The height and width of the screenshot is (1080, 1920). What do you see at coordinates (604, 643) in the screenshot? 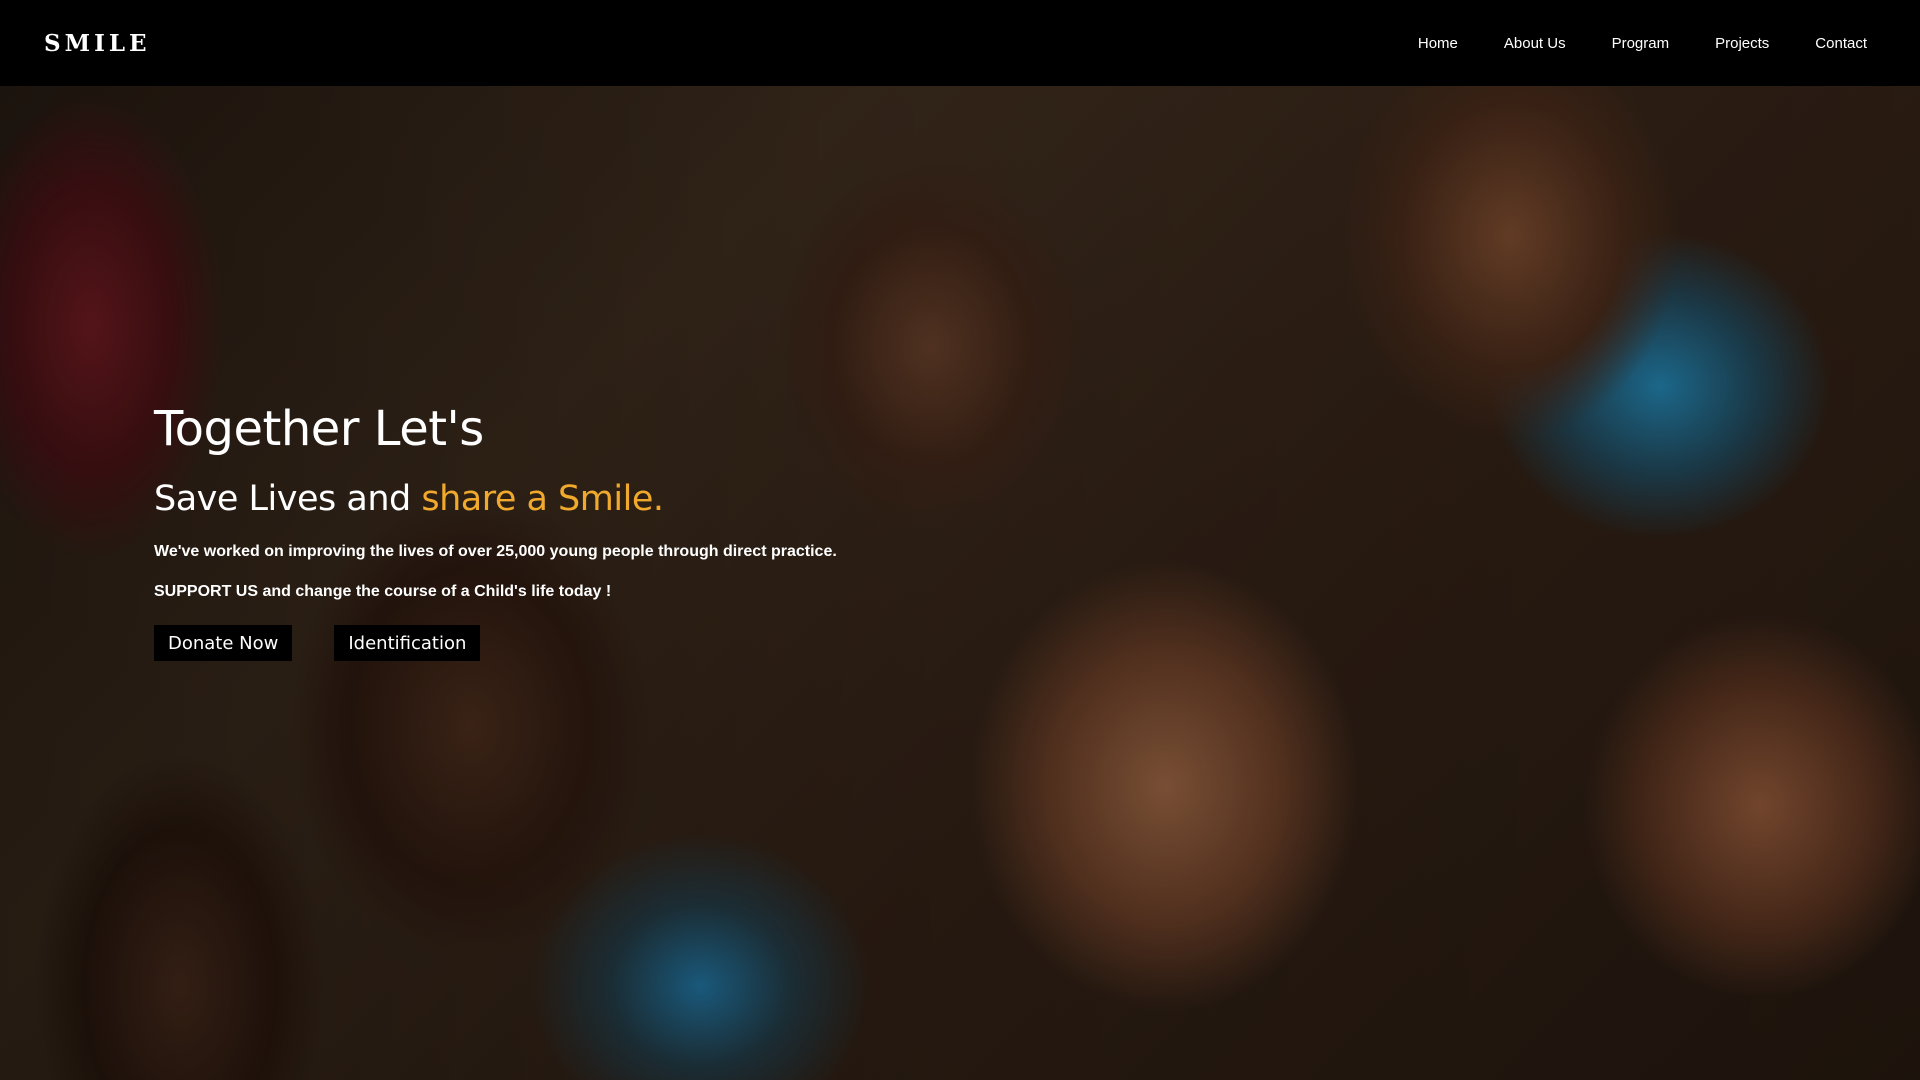
I see `hero-buttons: Donate Now Identification` at bounding box center [604, 643].